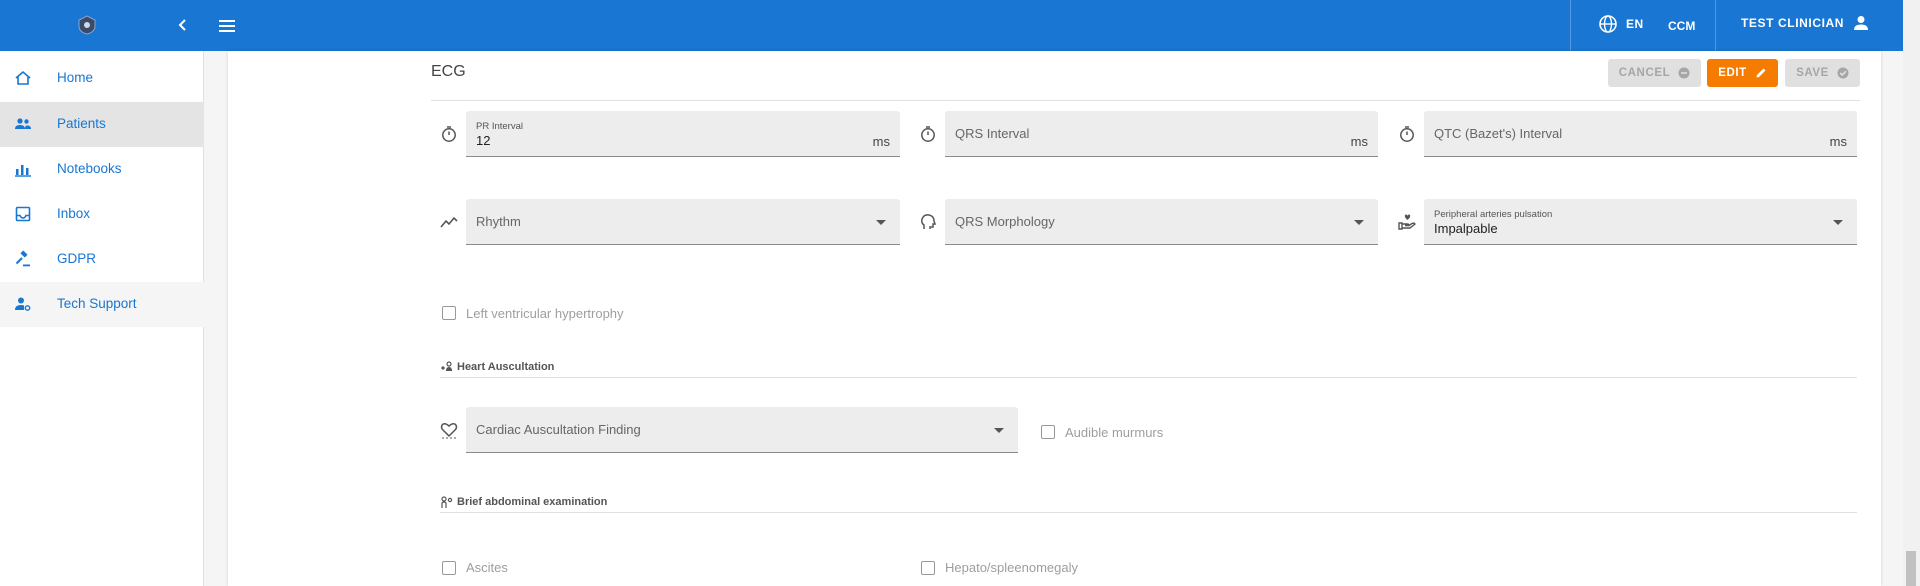  What do you see at coordinates (928, 568) in the screenshot?
I see `hepato-spleenomegaly-checkbox` at bounding box center [928, 568].